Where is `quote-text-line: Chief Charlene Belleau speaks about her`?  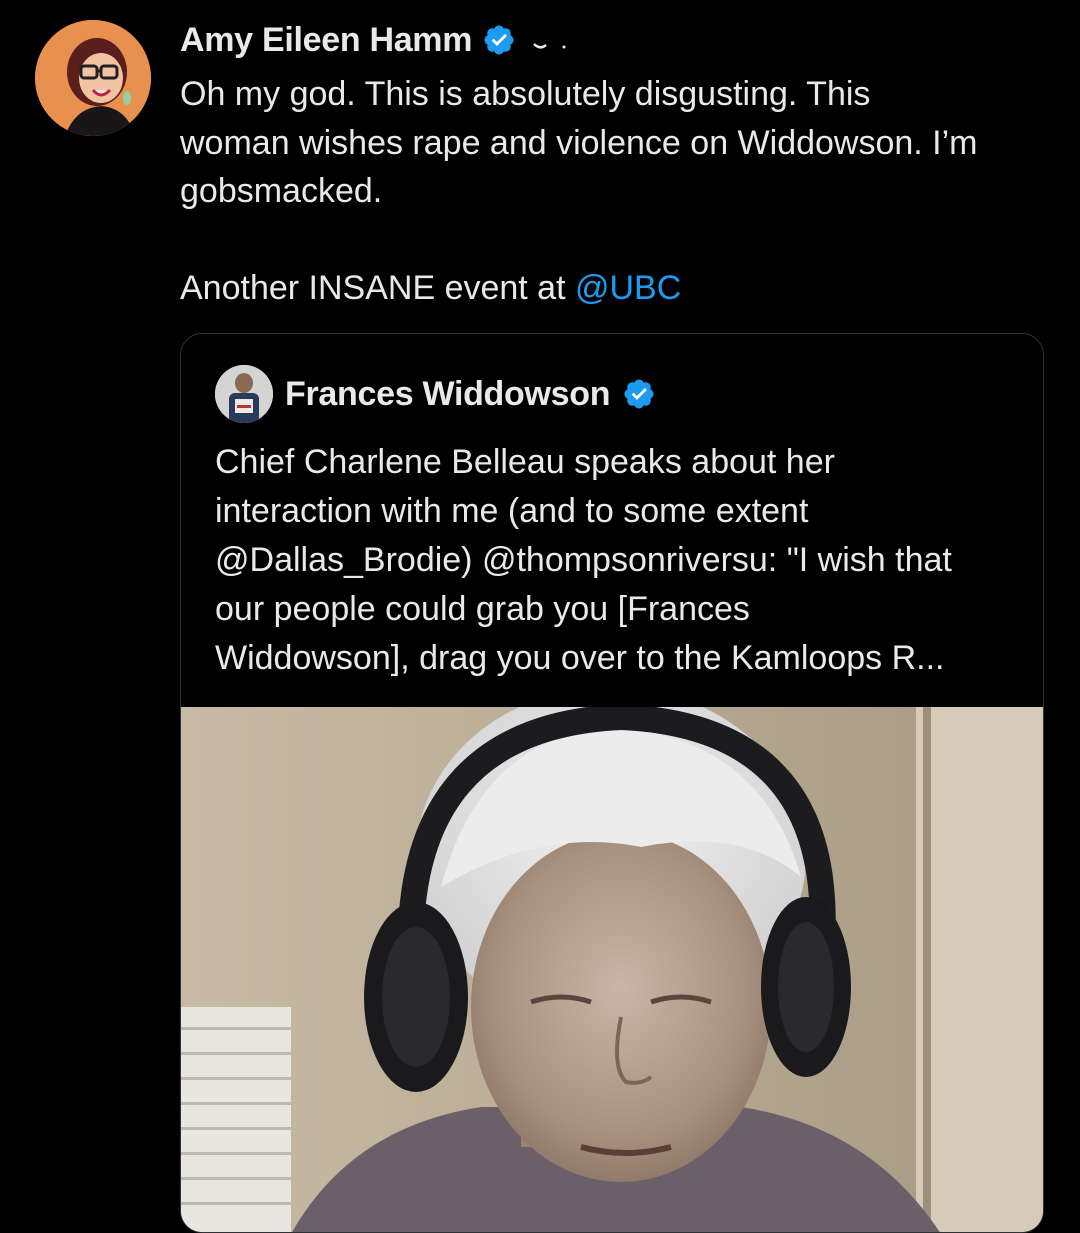
quote-text-line: Chief Charlene Belleau speaks about her is located at coordinates (525, 462).